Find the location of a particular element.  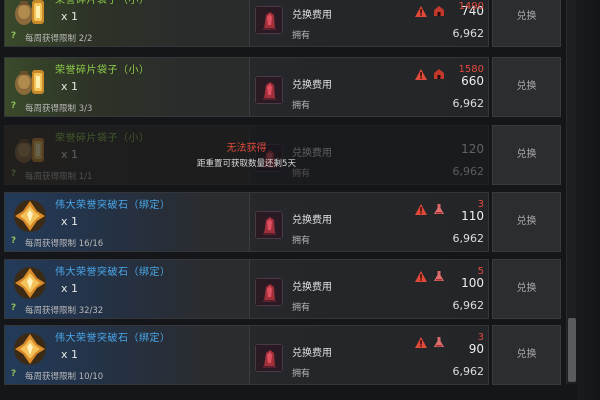

item-info-panel: ? 伟大荣誉突破石（绑定） x 1 每周获得限制 16/16 is located at coordinates (127, 222).